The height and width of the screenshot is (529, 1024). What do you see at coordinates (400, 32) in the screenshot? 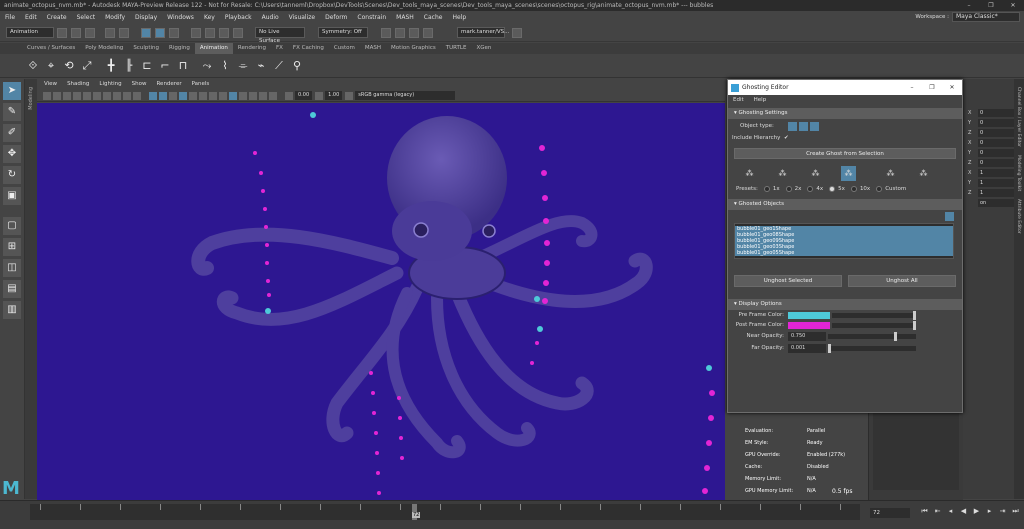
I see `ipr-render-icon` at bounding box center [400, 32].